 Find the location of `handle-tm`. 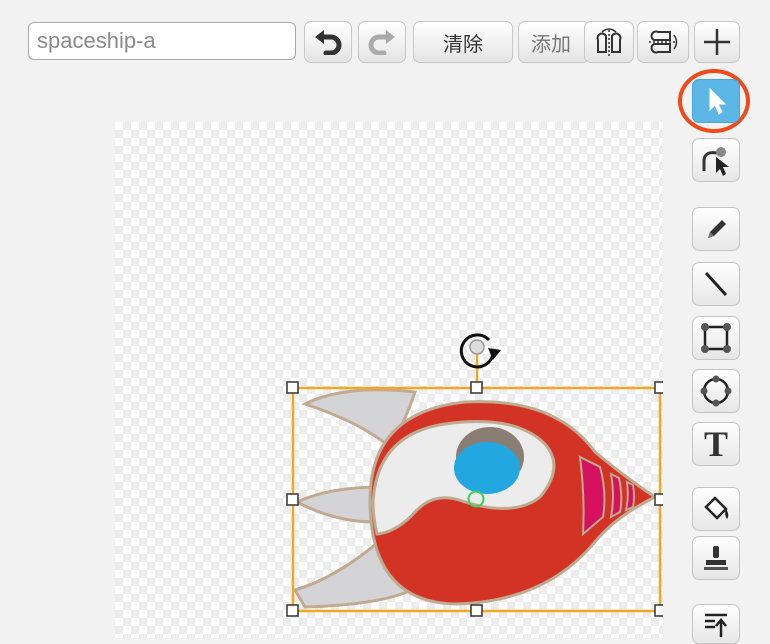

handle-tm is located at coordinates (476, 387).